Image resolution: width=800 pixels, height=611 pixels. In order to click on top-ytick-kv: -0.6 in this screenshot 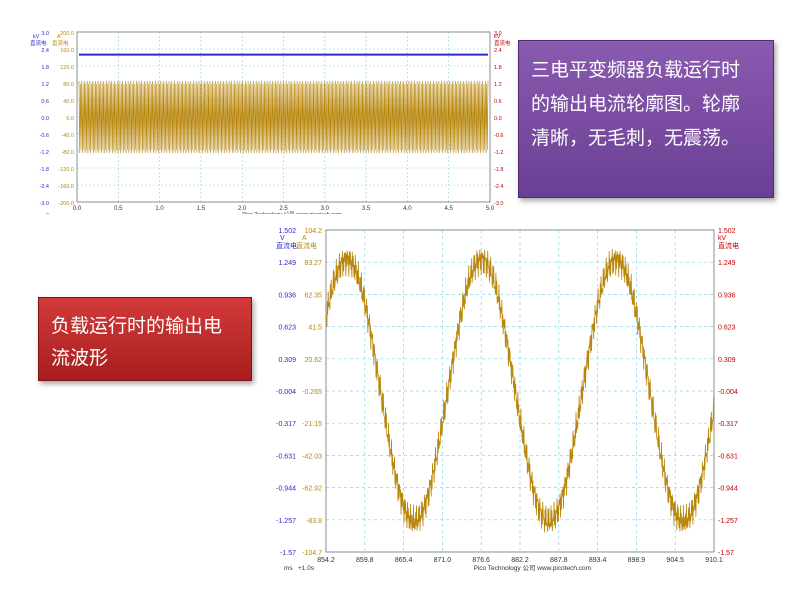, I will do `click(44, 136)`.